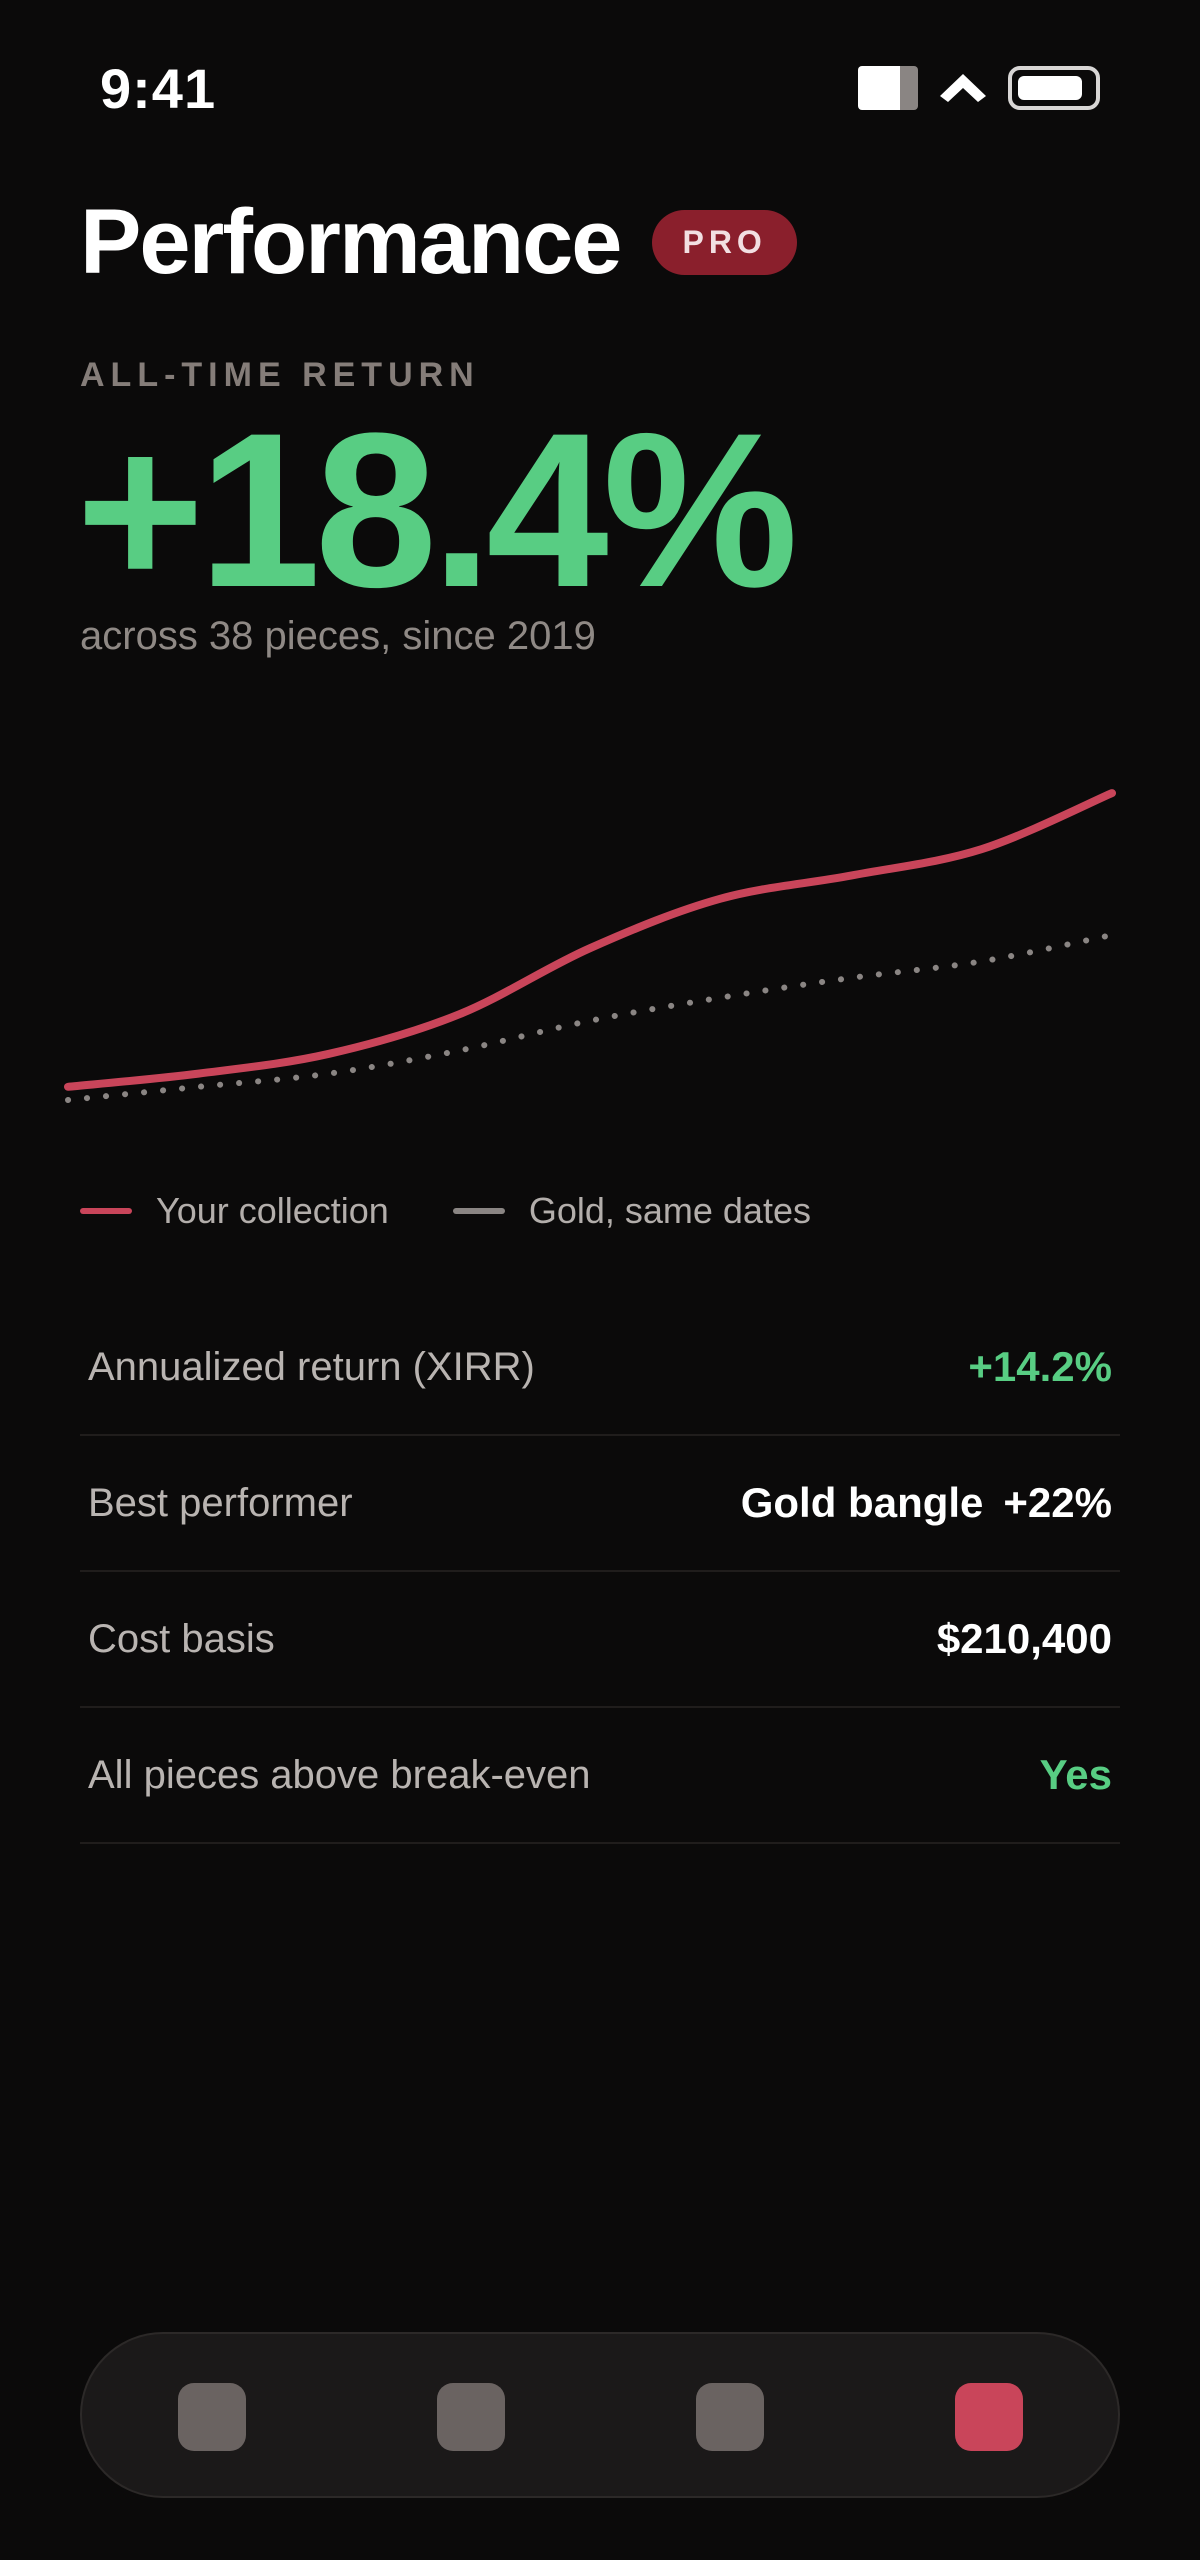  Describe the element at coordinates (862, 1502) in the screenshot. I see `best-performer-name: Gold bangle` at that location.